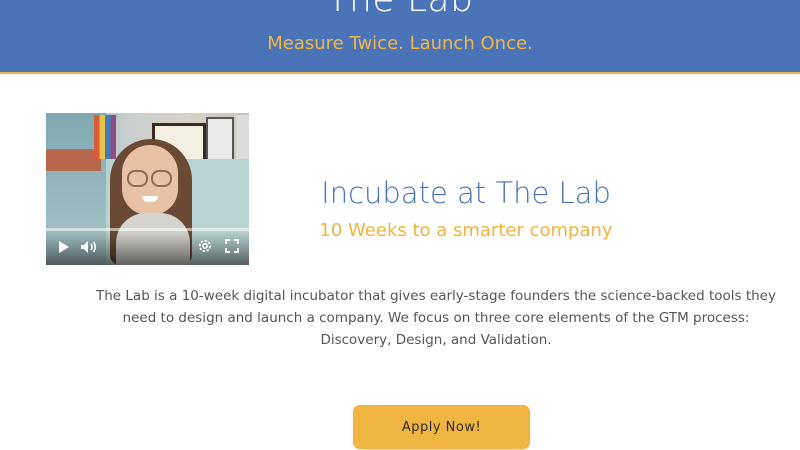 Image resolution: width=800 pixels, height=450 pixels. I want to click on video-controls-bar, so click(147, 248).